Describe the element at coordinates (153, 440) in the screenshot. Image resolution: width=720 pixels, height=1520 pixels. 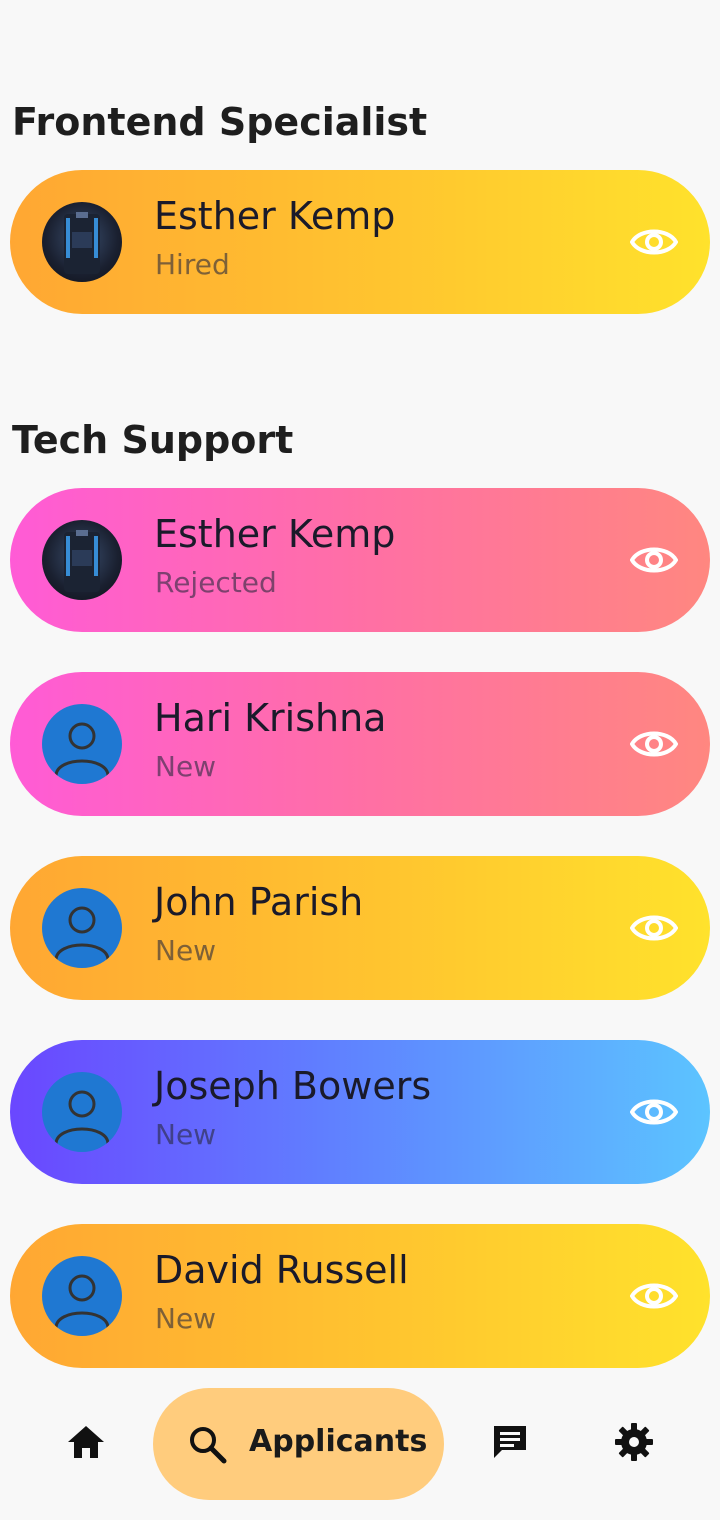
I see `section-title-tech-support: Tech Support` at that location.